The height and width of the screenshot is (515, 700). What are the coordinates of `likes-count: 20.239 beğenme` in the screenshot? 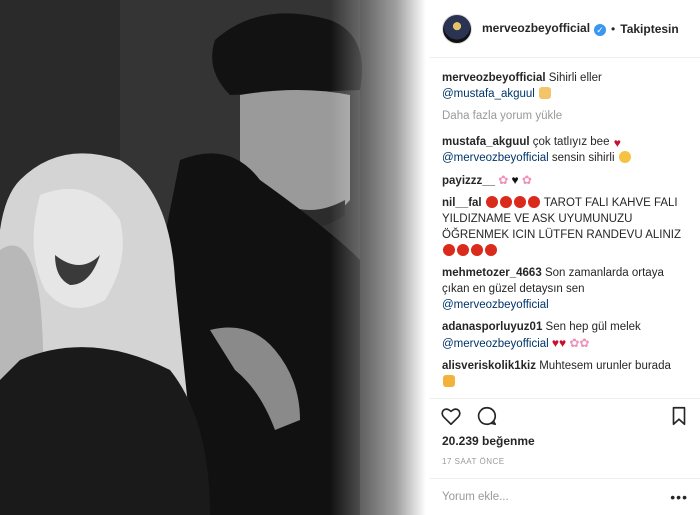 It's located at (488, 441).